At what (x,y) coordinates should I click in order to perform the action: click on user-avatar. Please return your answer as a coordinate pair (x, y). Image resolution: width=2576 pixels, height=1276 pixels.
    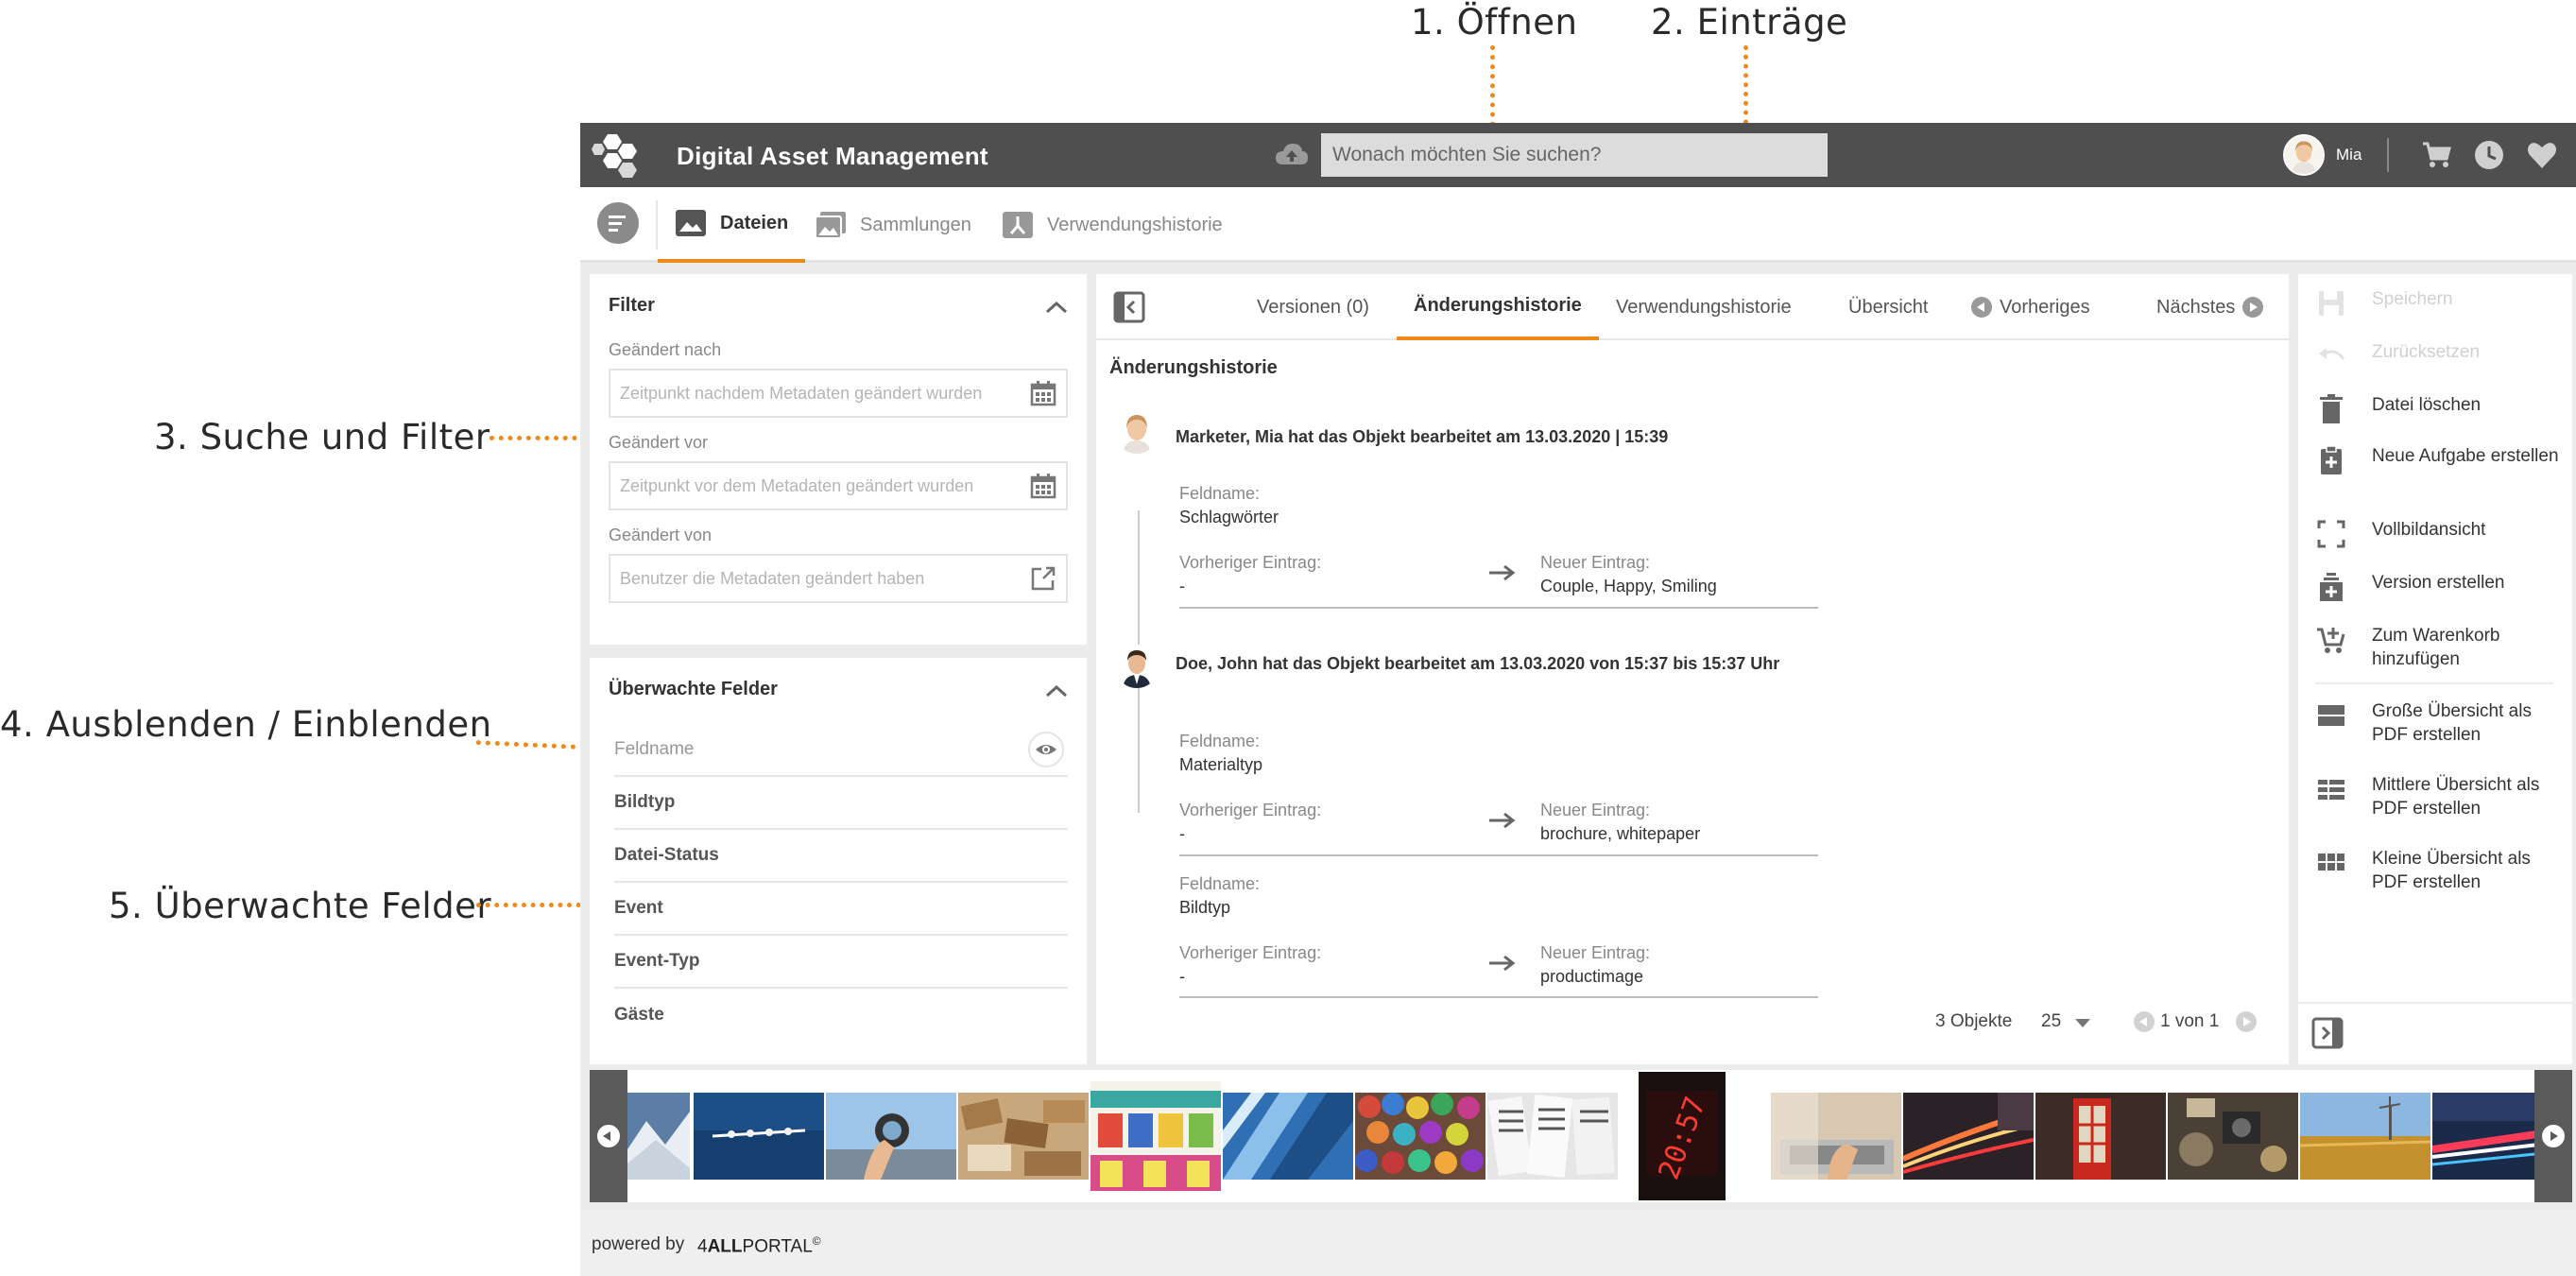
    Looking at the image, I should click on (2304, 155).